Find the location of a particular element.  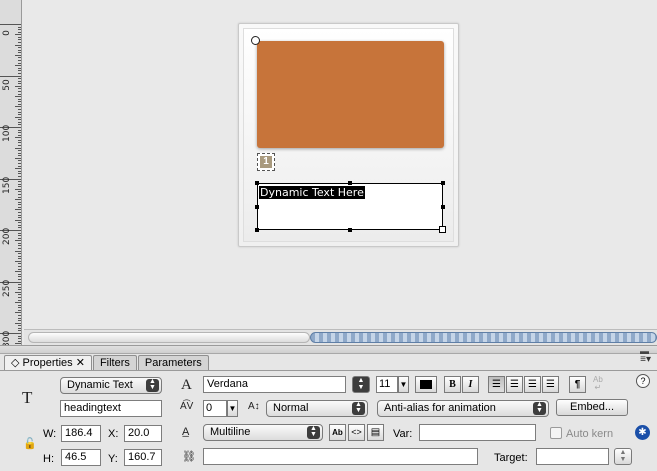

resize-handle-b is located at coordinates (350, 230).